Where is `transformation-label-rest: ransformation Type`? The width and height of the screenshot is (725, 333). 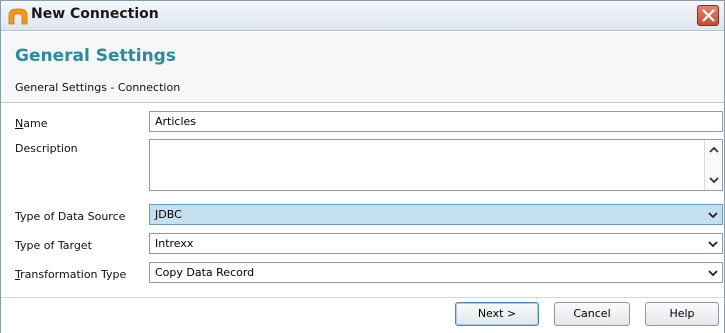
transformation-label-rest: ransformation Type is located at coordinates (73, 274).